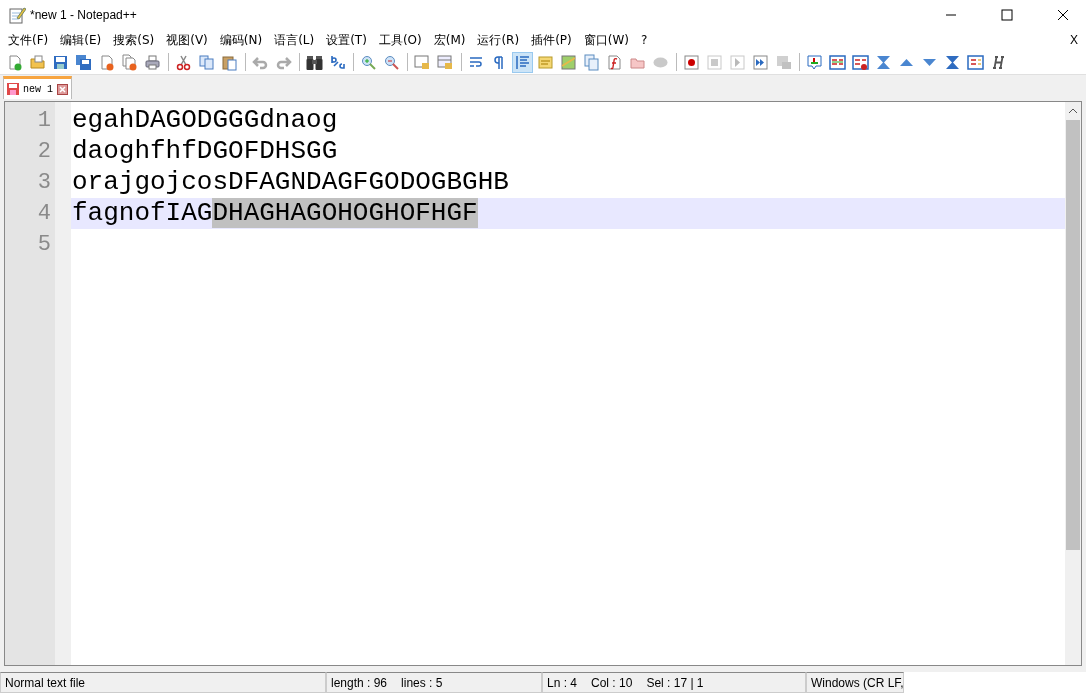 The image size is (1086, 693). What do you see at coordinates (206, 62) in the screenshot?
I see `copy-icon` at bounding box center [206, 62].